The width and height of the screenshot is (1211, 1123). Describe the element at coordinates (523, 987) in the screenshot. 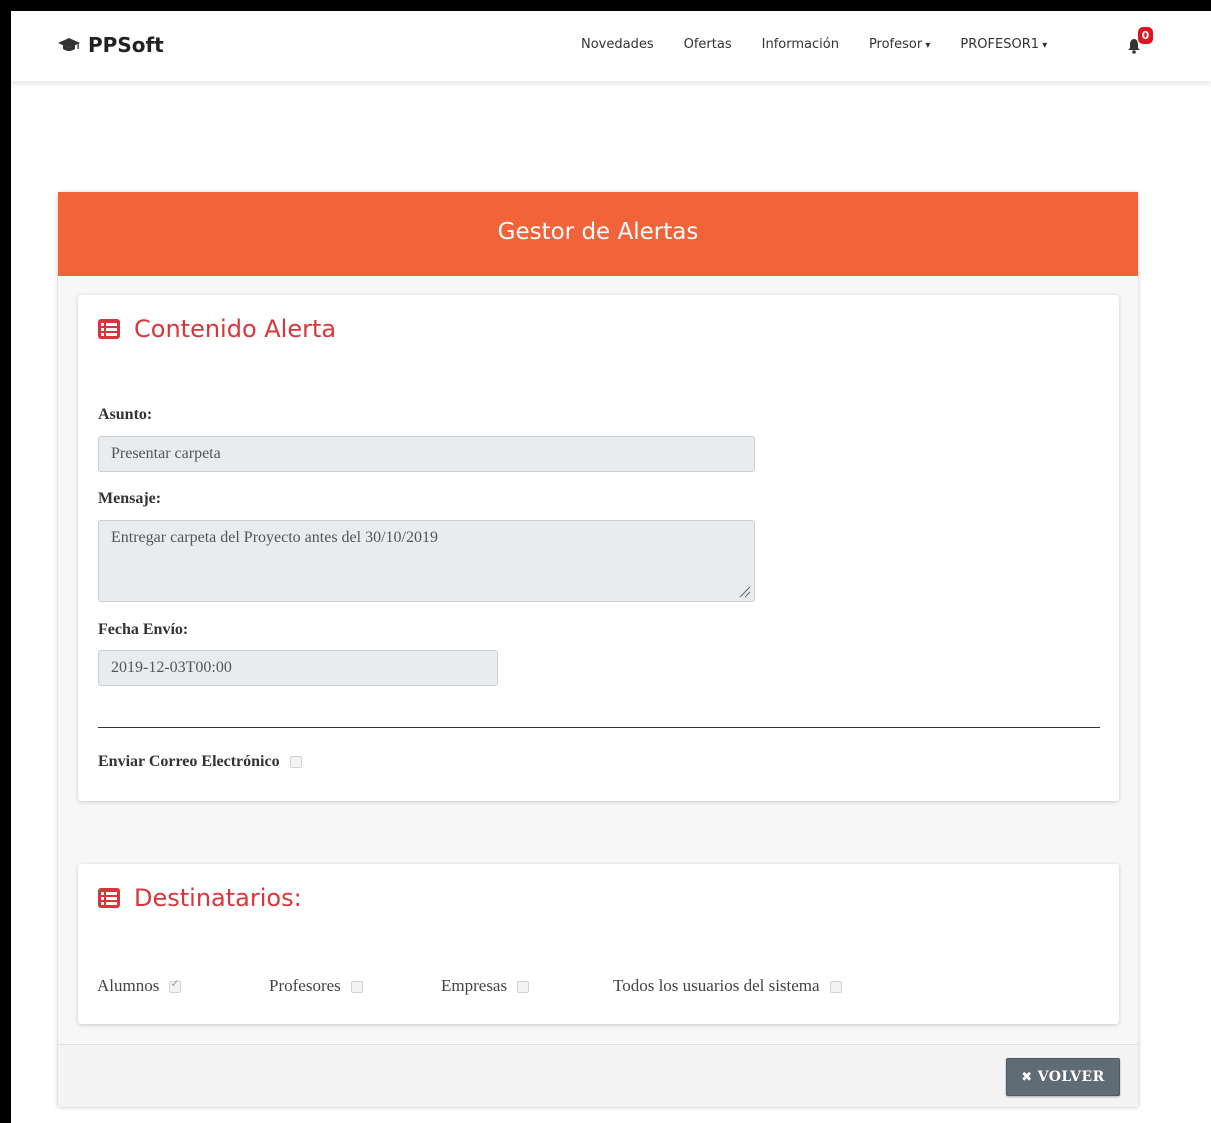

I see `empresas-checkbox` at that location.